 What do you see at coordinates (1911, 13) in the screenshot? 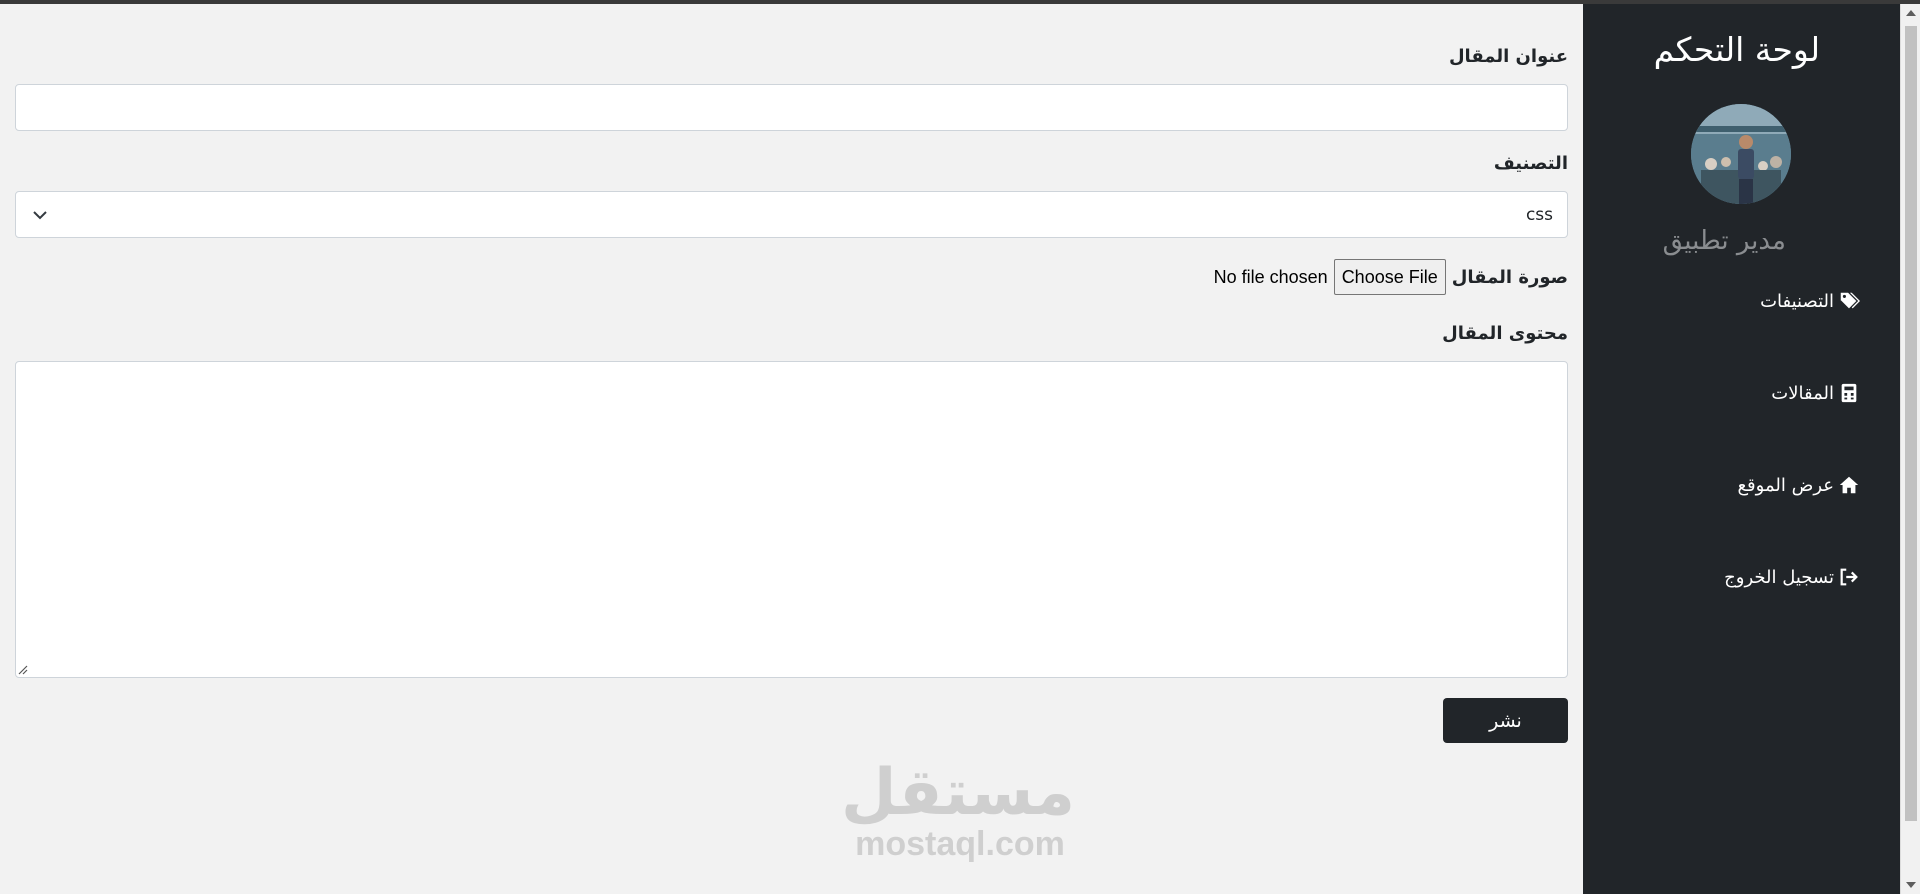
I see `scroll-up-icon` at bounding box center [1911, 13].